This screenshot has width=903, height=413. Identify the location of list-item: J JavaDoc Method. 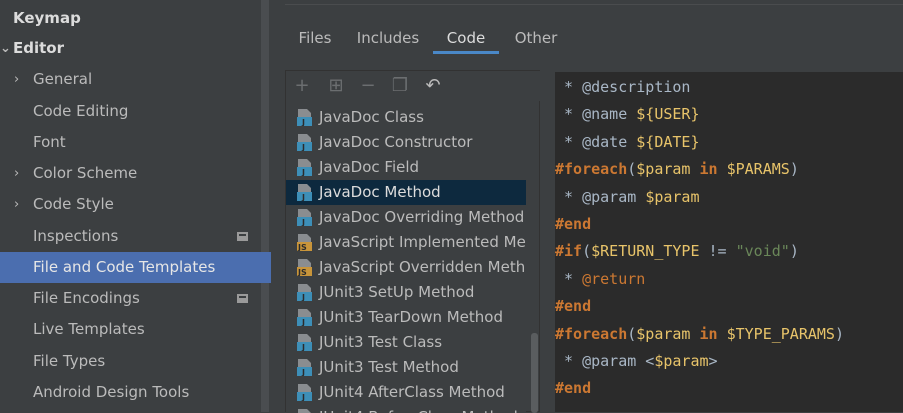
(406, 192).